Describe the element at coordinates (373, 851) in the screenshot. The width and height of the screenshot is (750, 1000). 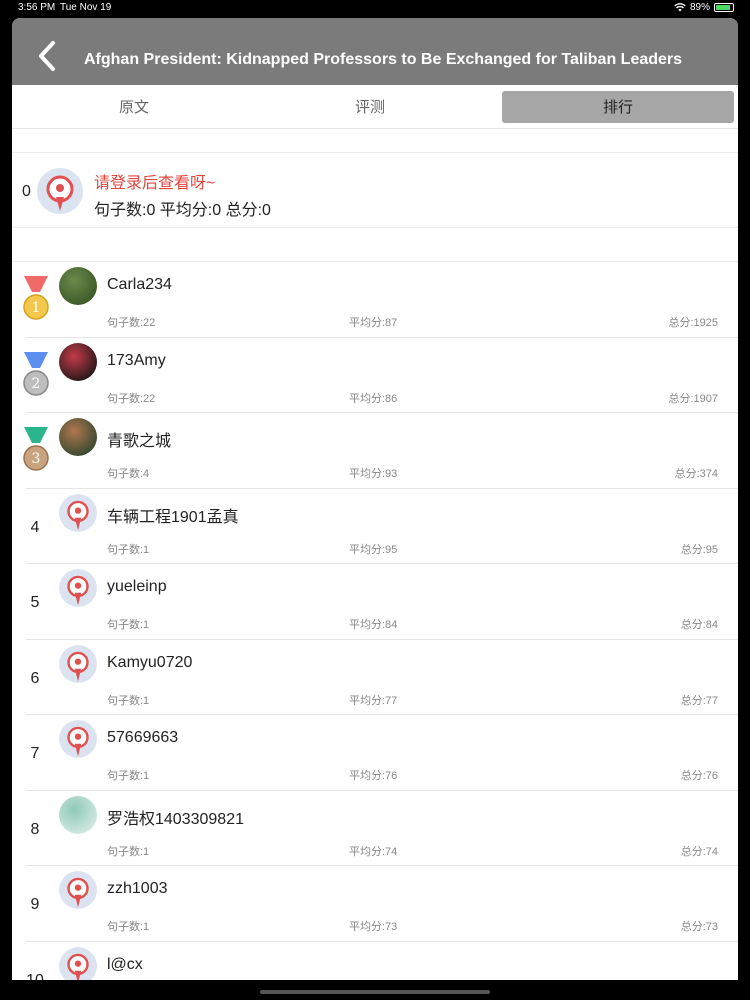
I see `average-score: 平均分:74` at that location.